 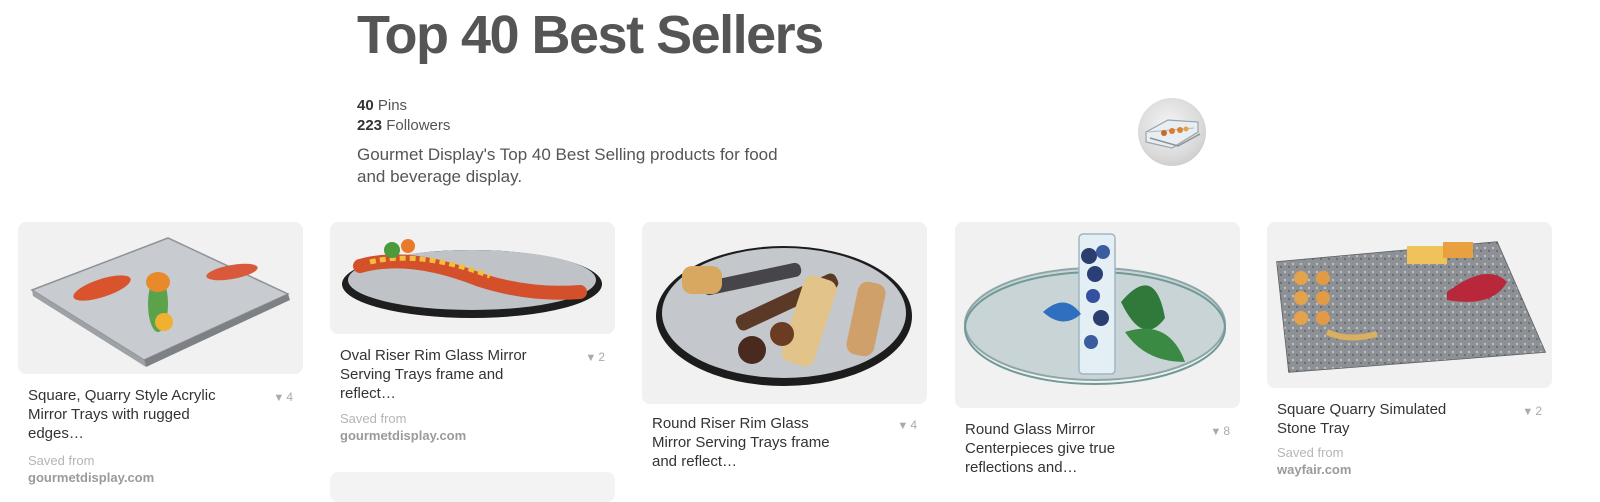 I want to click on followers-count-link: 223 Followers, so click(x=403, y=126).